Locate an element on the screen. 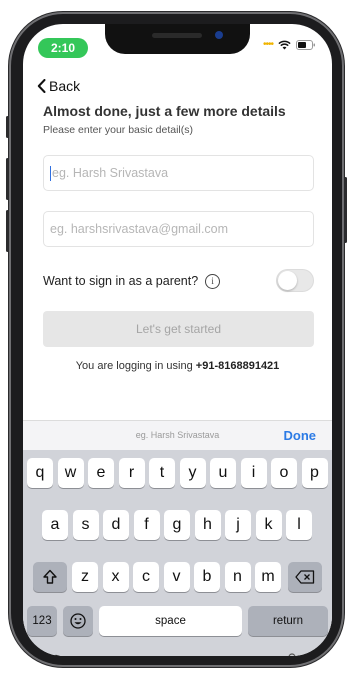 The image size is (354, 675). emoji-key is located at coordinates (78, 621).